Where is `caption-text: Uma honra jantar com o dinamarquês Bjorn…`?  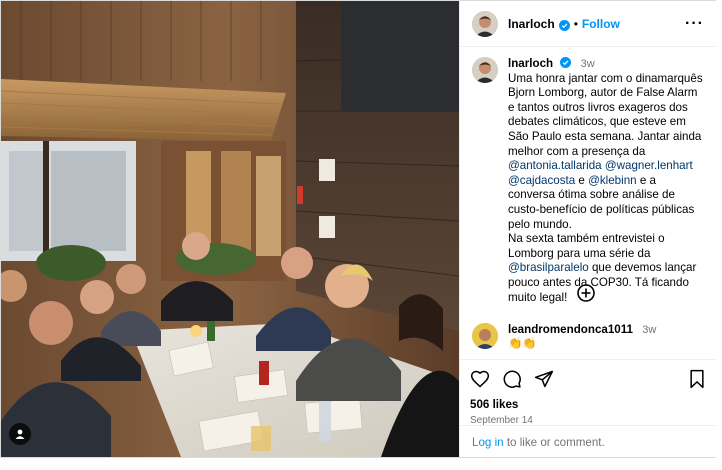 caption-text: Uma honra jantar com o dinamarquês Bjorn… is located at coordinates (605, 151).